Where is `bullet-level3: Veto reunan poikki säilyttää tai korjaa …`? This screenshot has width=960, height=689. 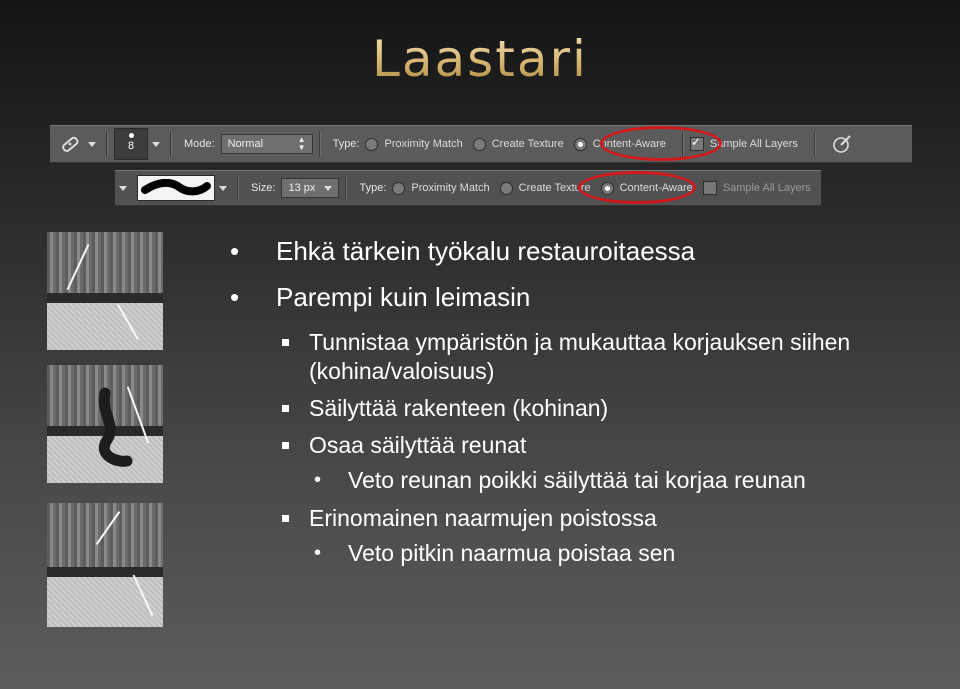 bullet-level3: Veto reunan poikki säilyttää tai korjaa … is located at coordinates (585, 480).